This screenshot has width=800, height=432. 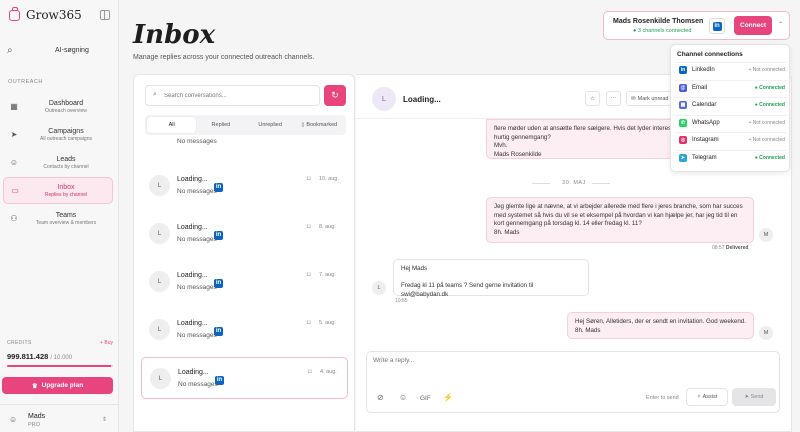 I want to click on channel-status-text: Connected, so click(x=772, y=87).